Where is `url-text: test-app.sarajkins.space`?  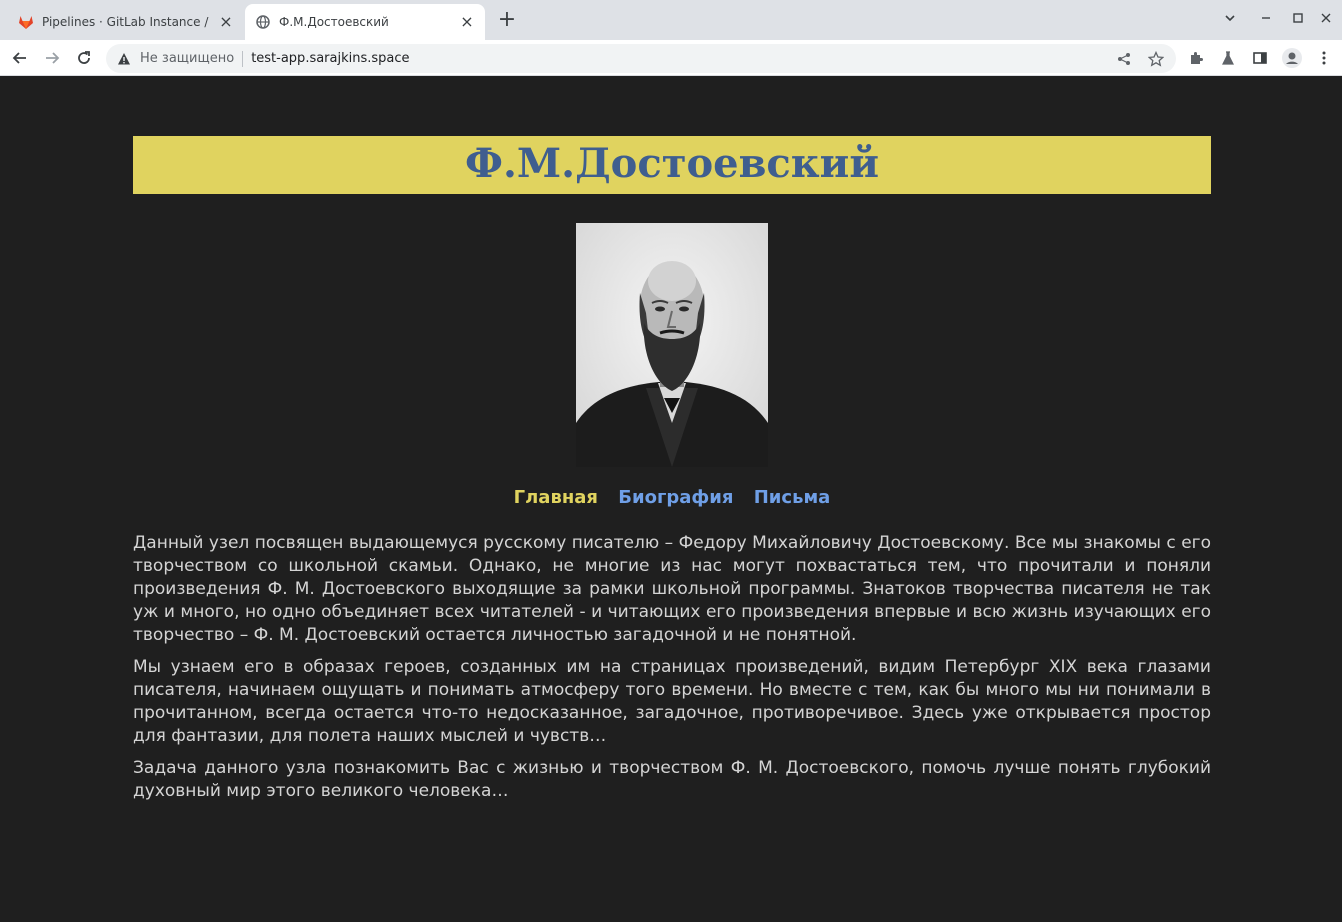
url-text: test-app.sarajkins.space is located at coordinates (681, 58).